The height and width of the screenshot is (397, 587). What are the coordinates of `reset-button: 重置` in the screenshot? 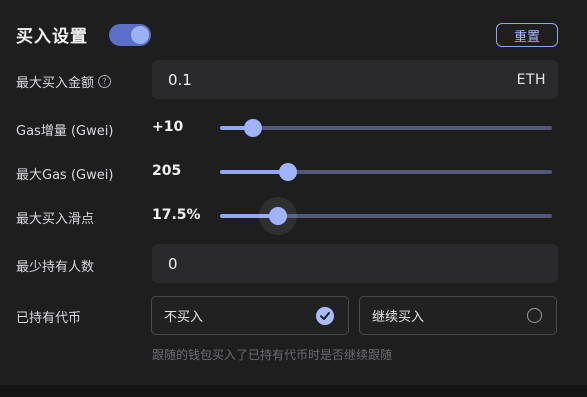 It's located at (527, 35).